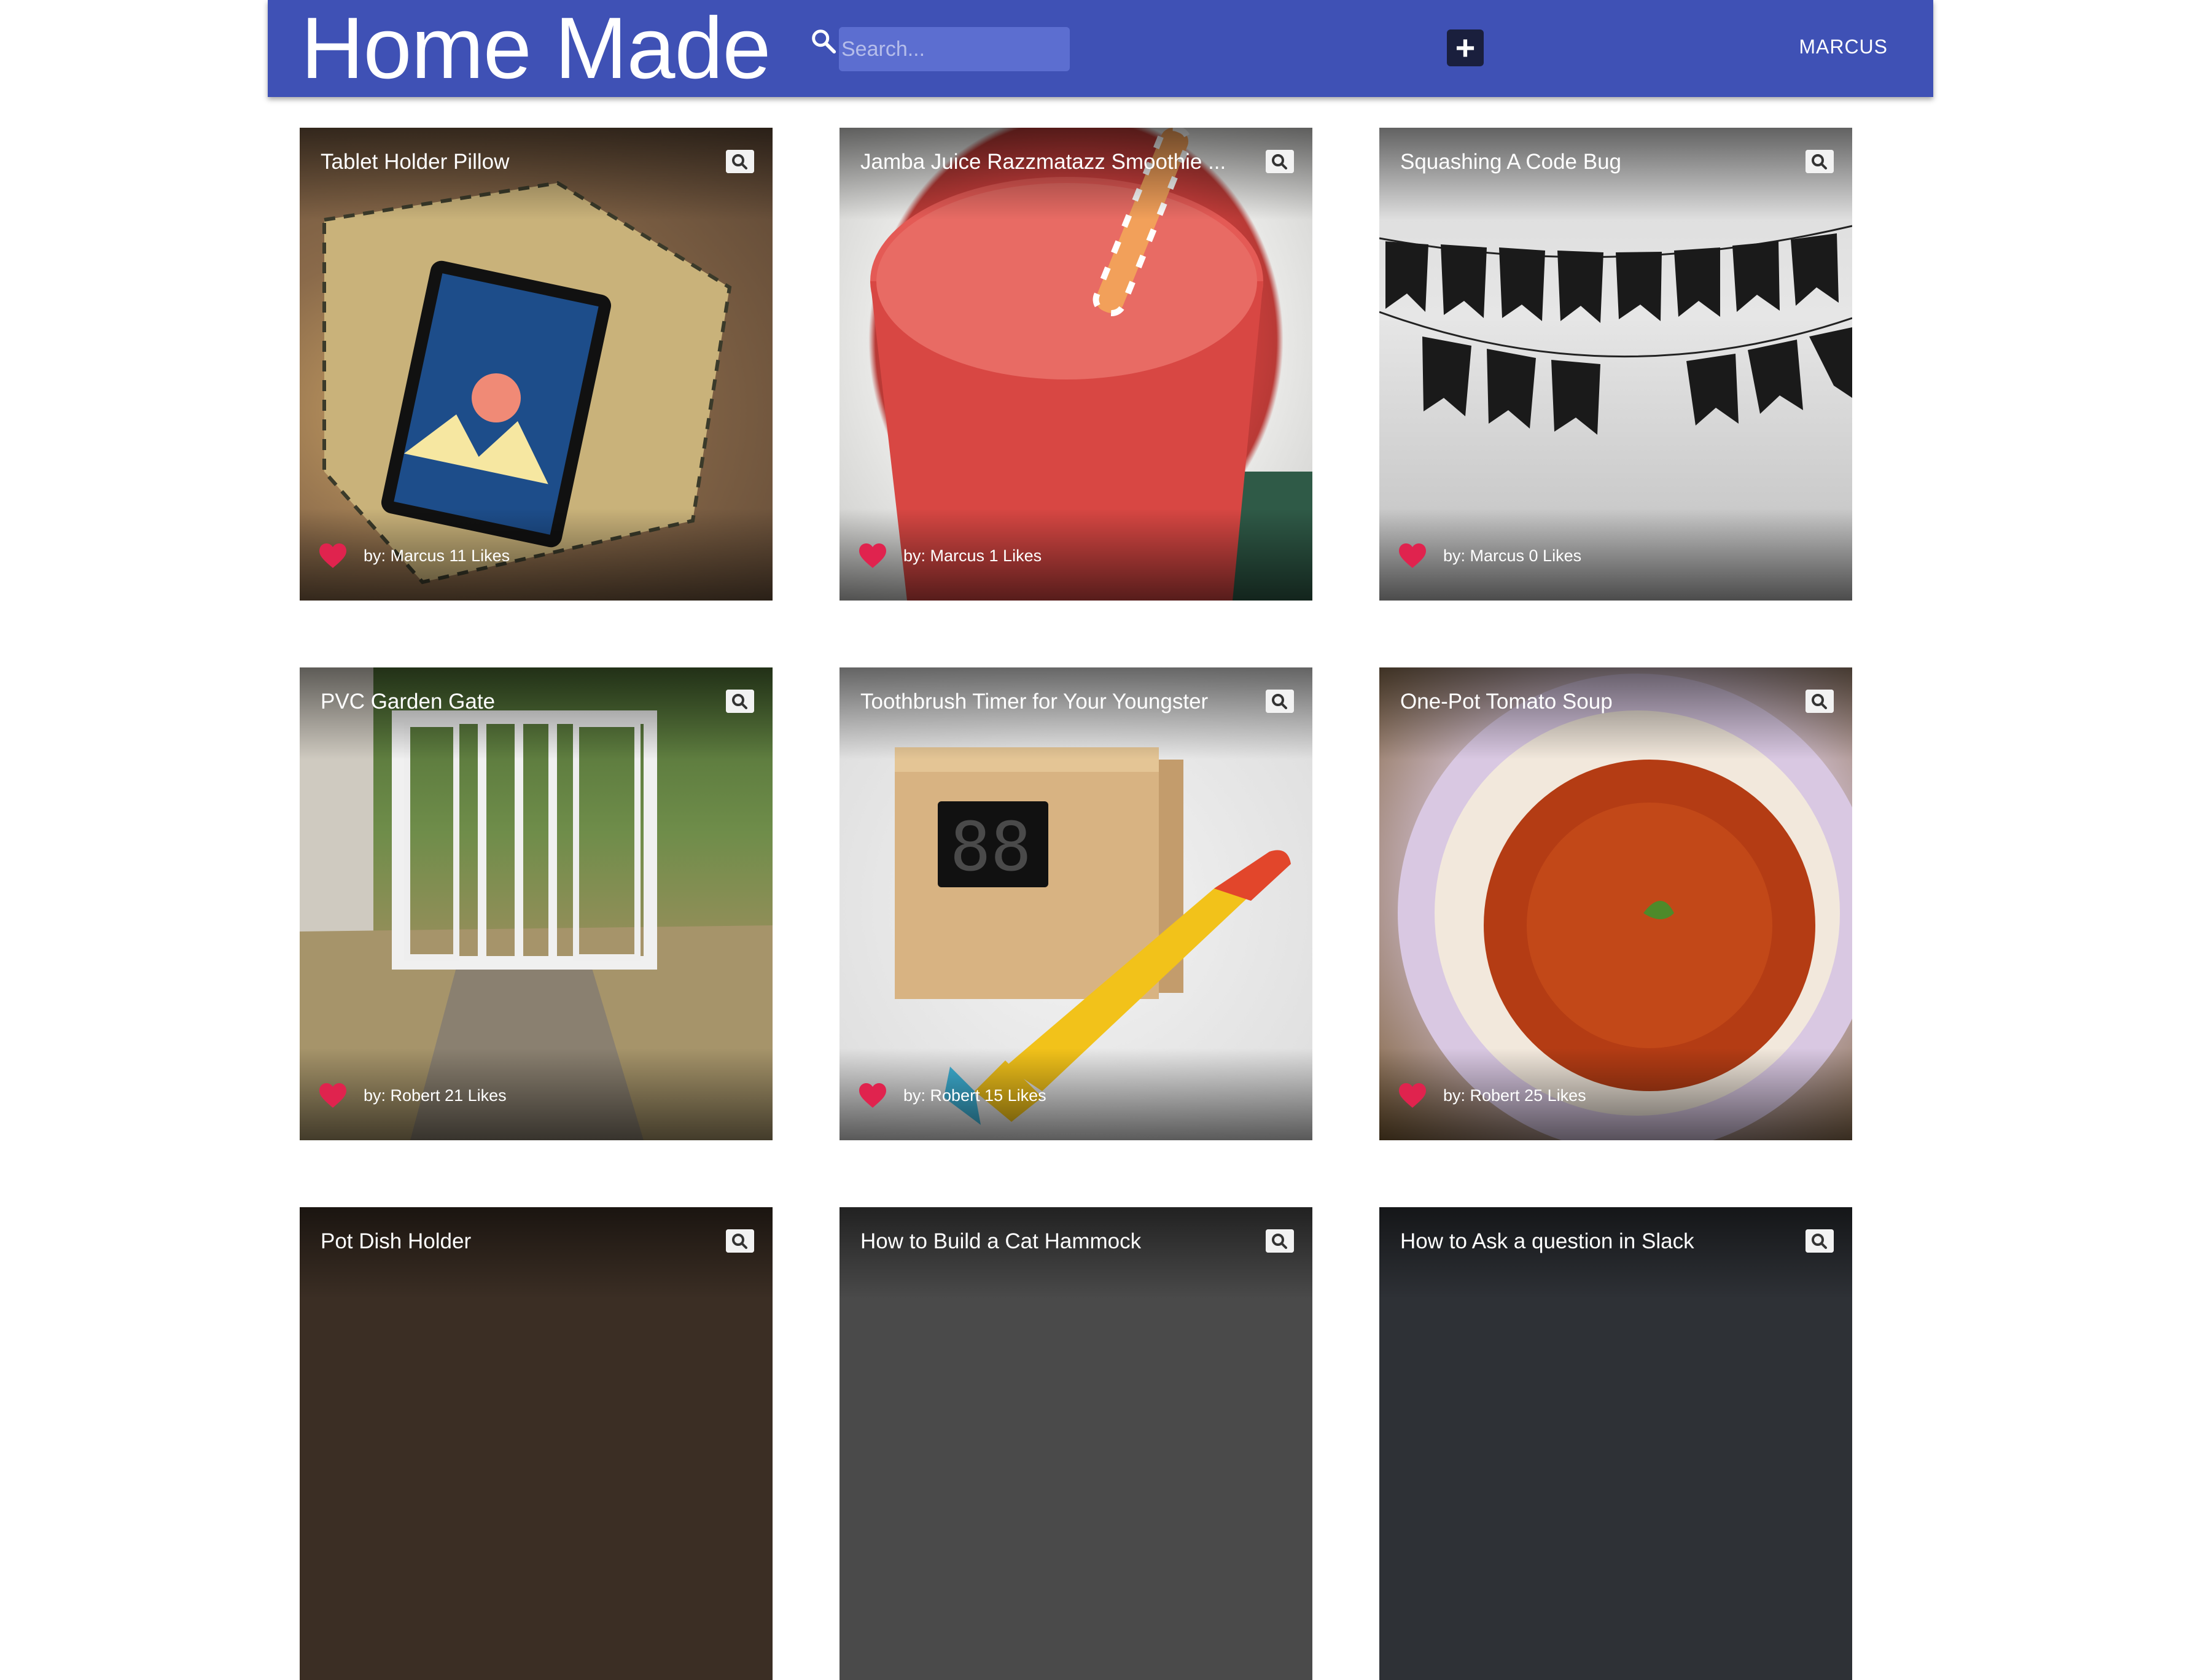  I want to click on project-title: Pot Dish Holder, so click(511, 1241).